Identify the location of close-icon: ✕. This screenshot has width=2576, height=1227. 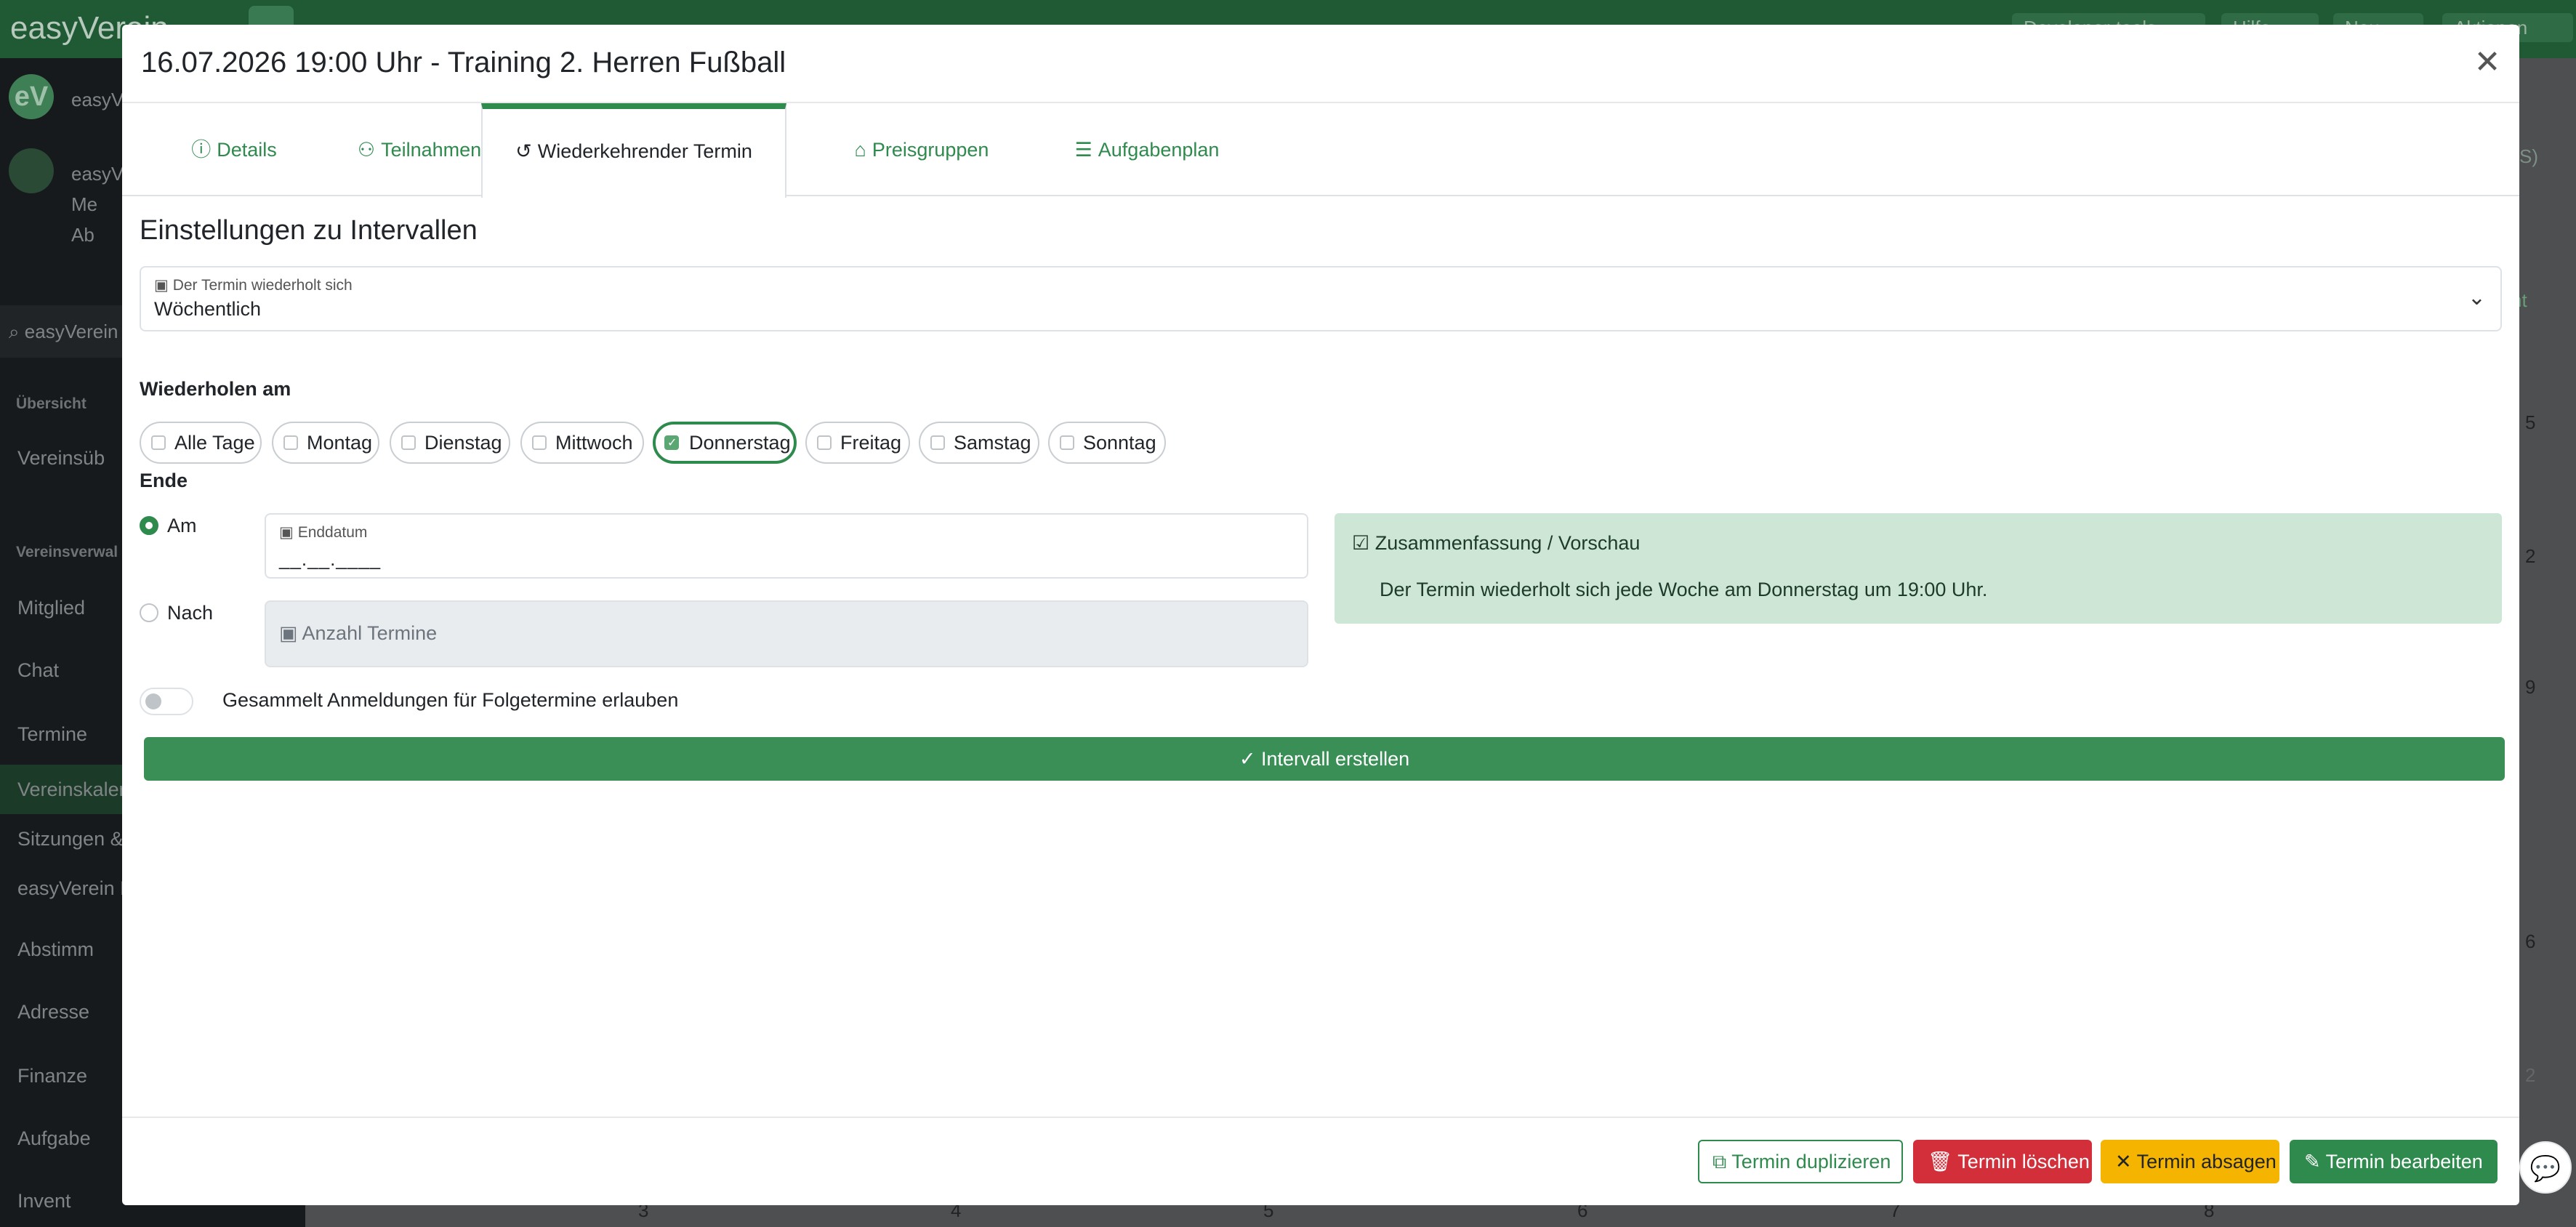
(2487, 62).